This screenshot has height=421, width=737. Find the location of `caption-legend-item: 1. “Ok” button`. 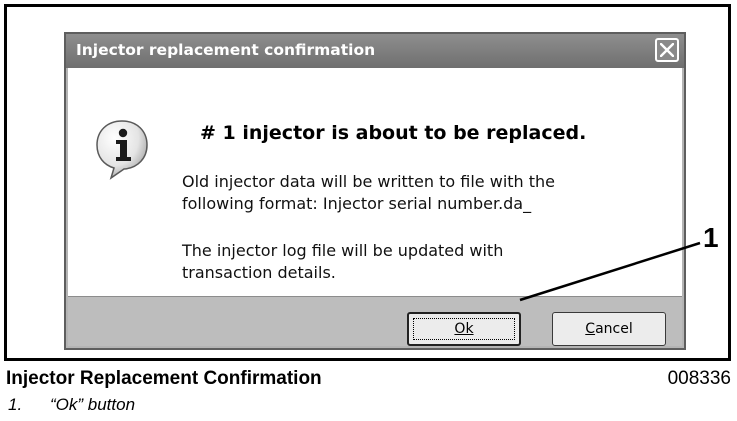

caption-legend-item: 1. “Ok” button is located at coordinates (71, 405).